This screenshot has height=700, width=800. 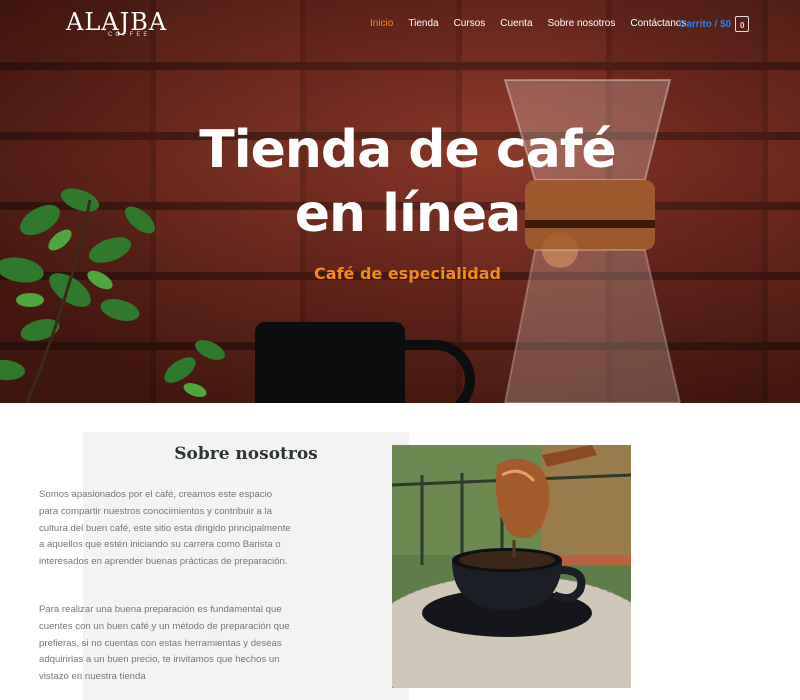 I want to click on hero-title-line1: Tienda de café, so click(x=407, y=150).